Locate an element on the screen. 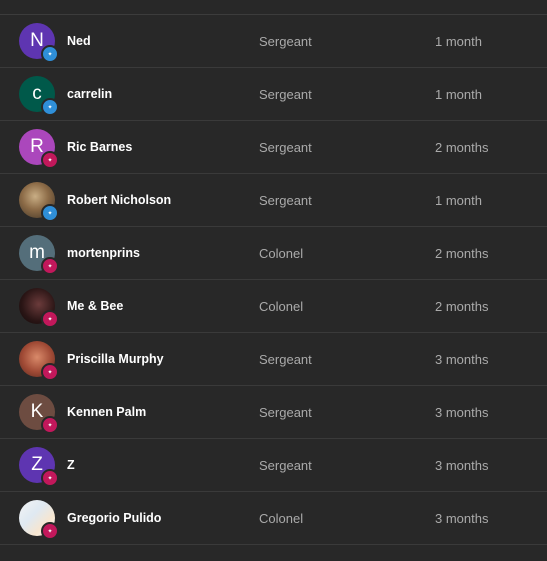  avatar: R ✦ is located at coordinates (39, 149).